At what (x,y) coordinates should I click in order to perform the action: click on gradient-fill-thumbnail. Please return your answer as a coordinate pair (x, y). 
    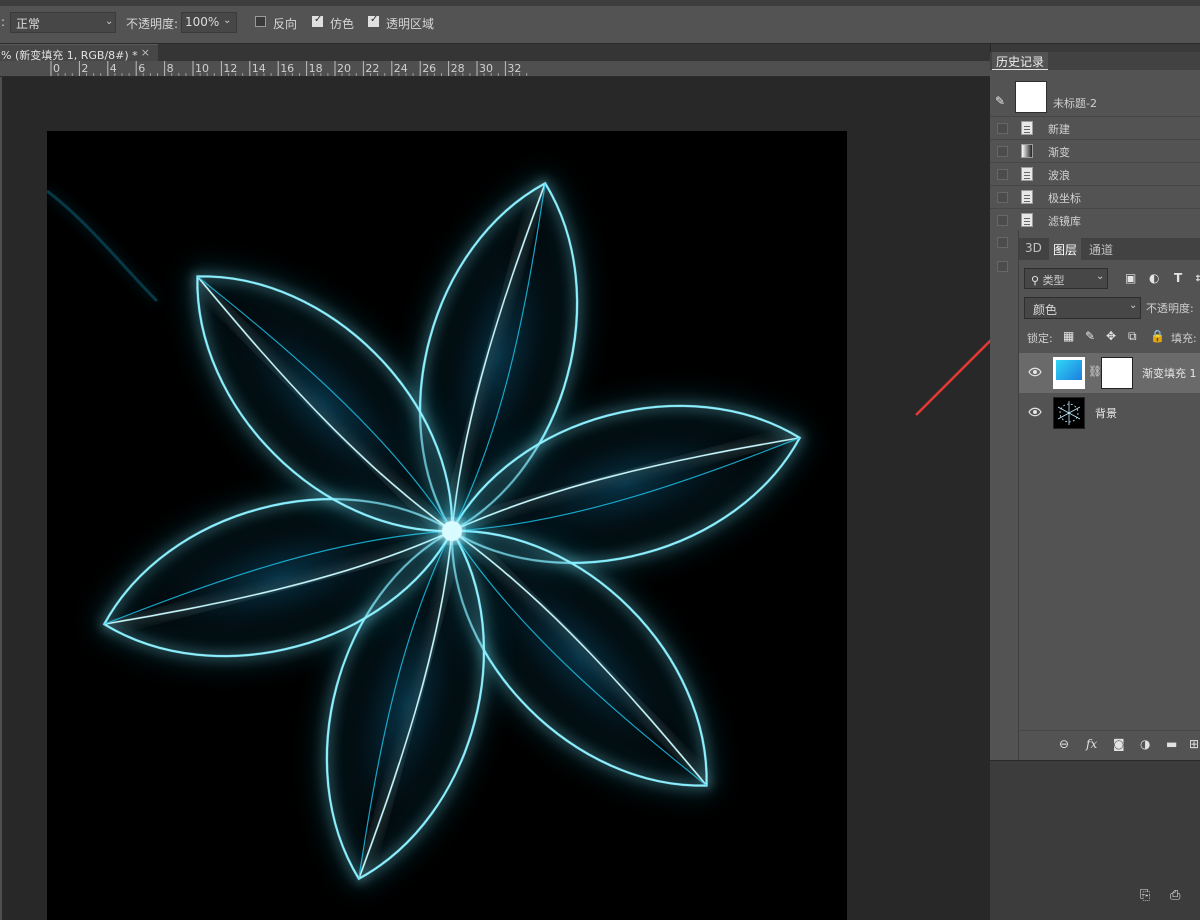
    Looking at the image, I should click on (1069, 373).